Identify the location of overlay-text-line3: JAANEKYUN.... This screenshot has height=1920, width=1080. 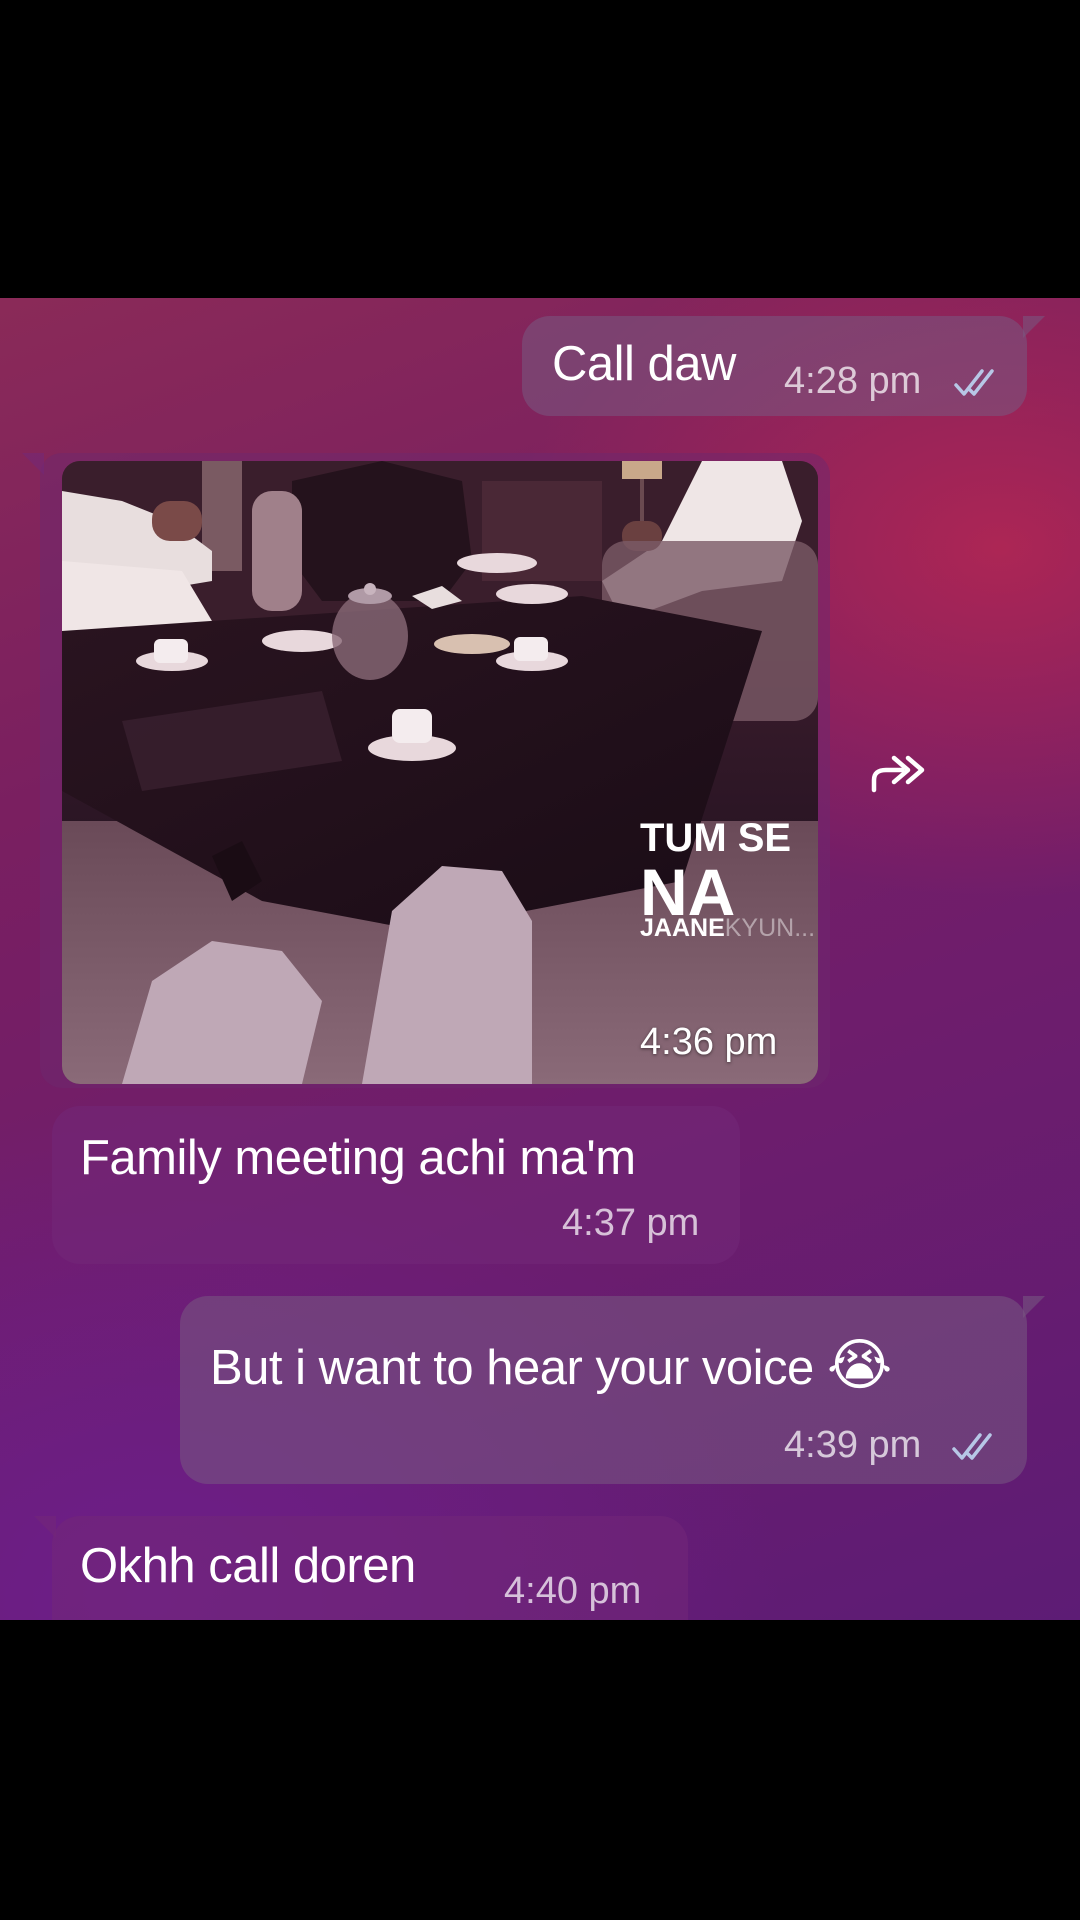
(727, 928).